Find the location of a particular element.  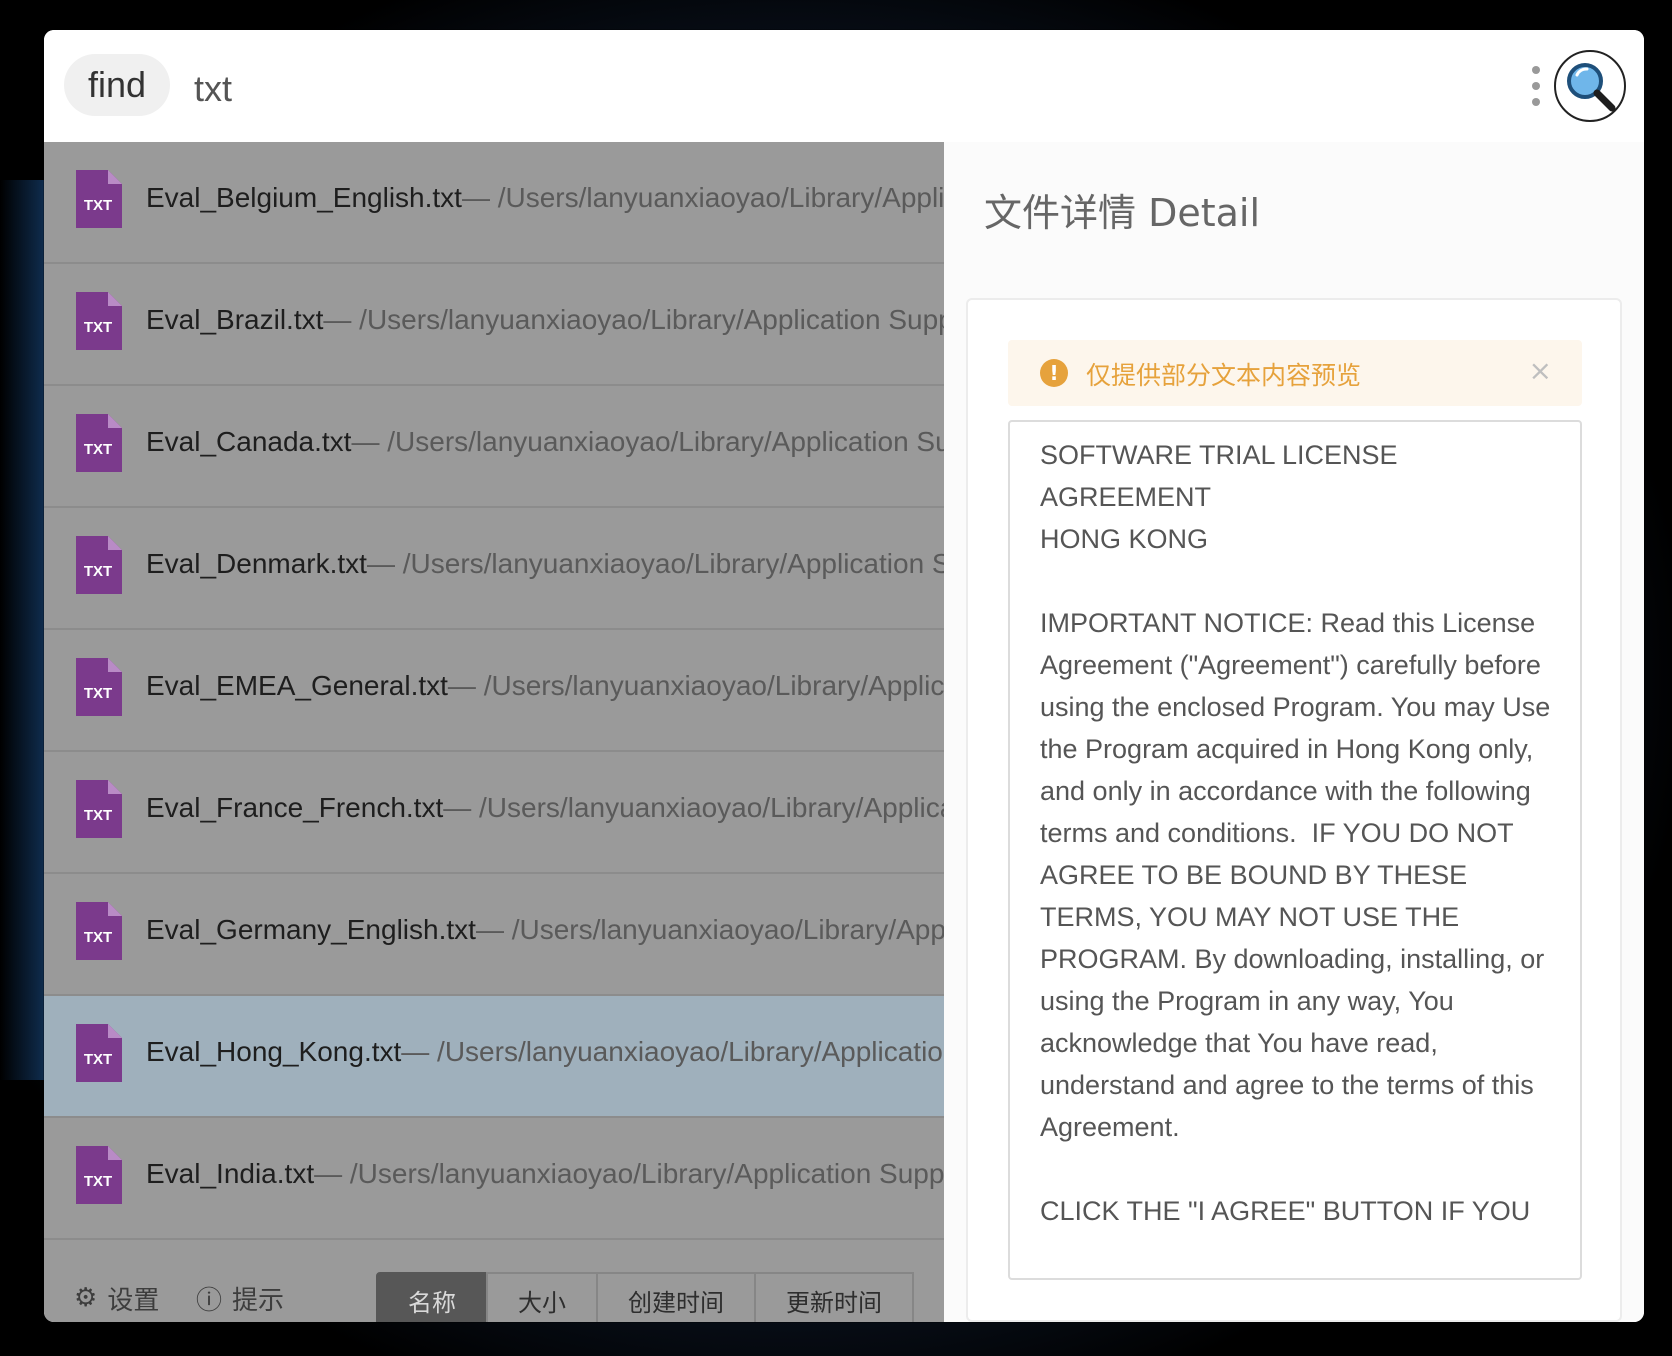

sort-by-size-button: 大小 is located at coordinates (542, 1297).